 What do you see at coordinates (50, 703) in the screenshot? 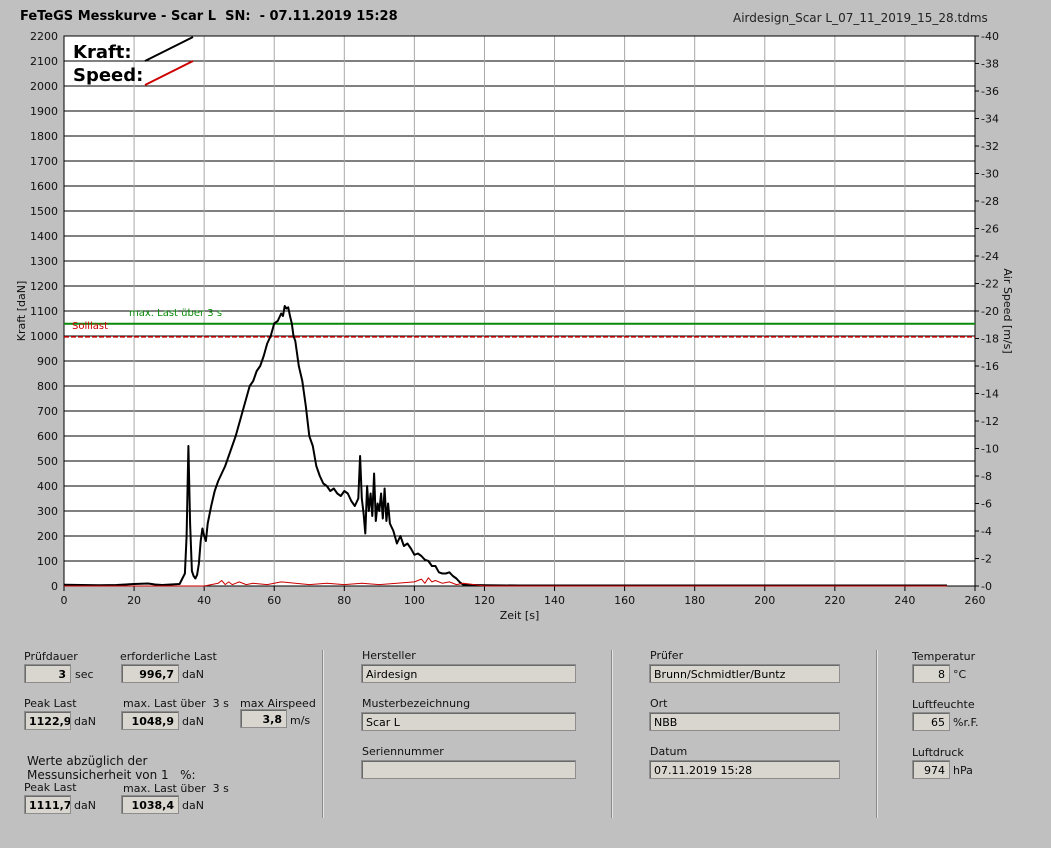
I see `peak-last-label: Peak Last` at bounding box center [50, 703].